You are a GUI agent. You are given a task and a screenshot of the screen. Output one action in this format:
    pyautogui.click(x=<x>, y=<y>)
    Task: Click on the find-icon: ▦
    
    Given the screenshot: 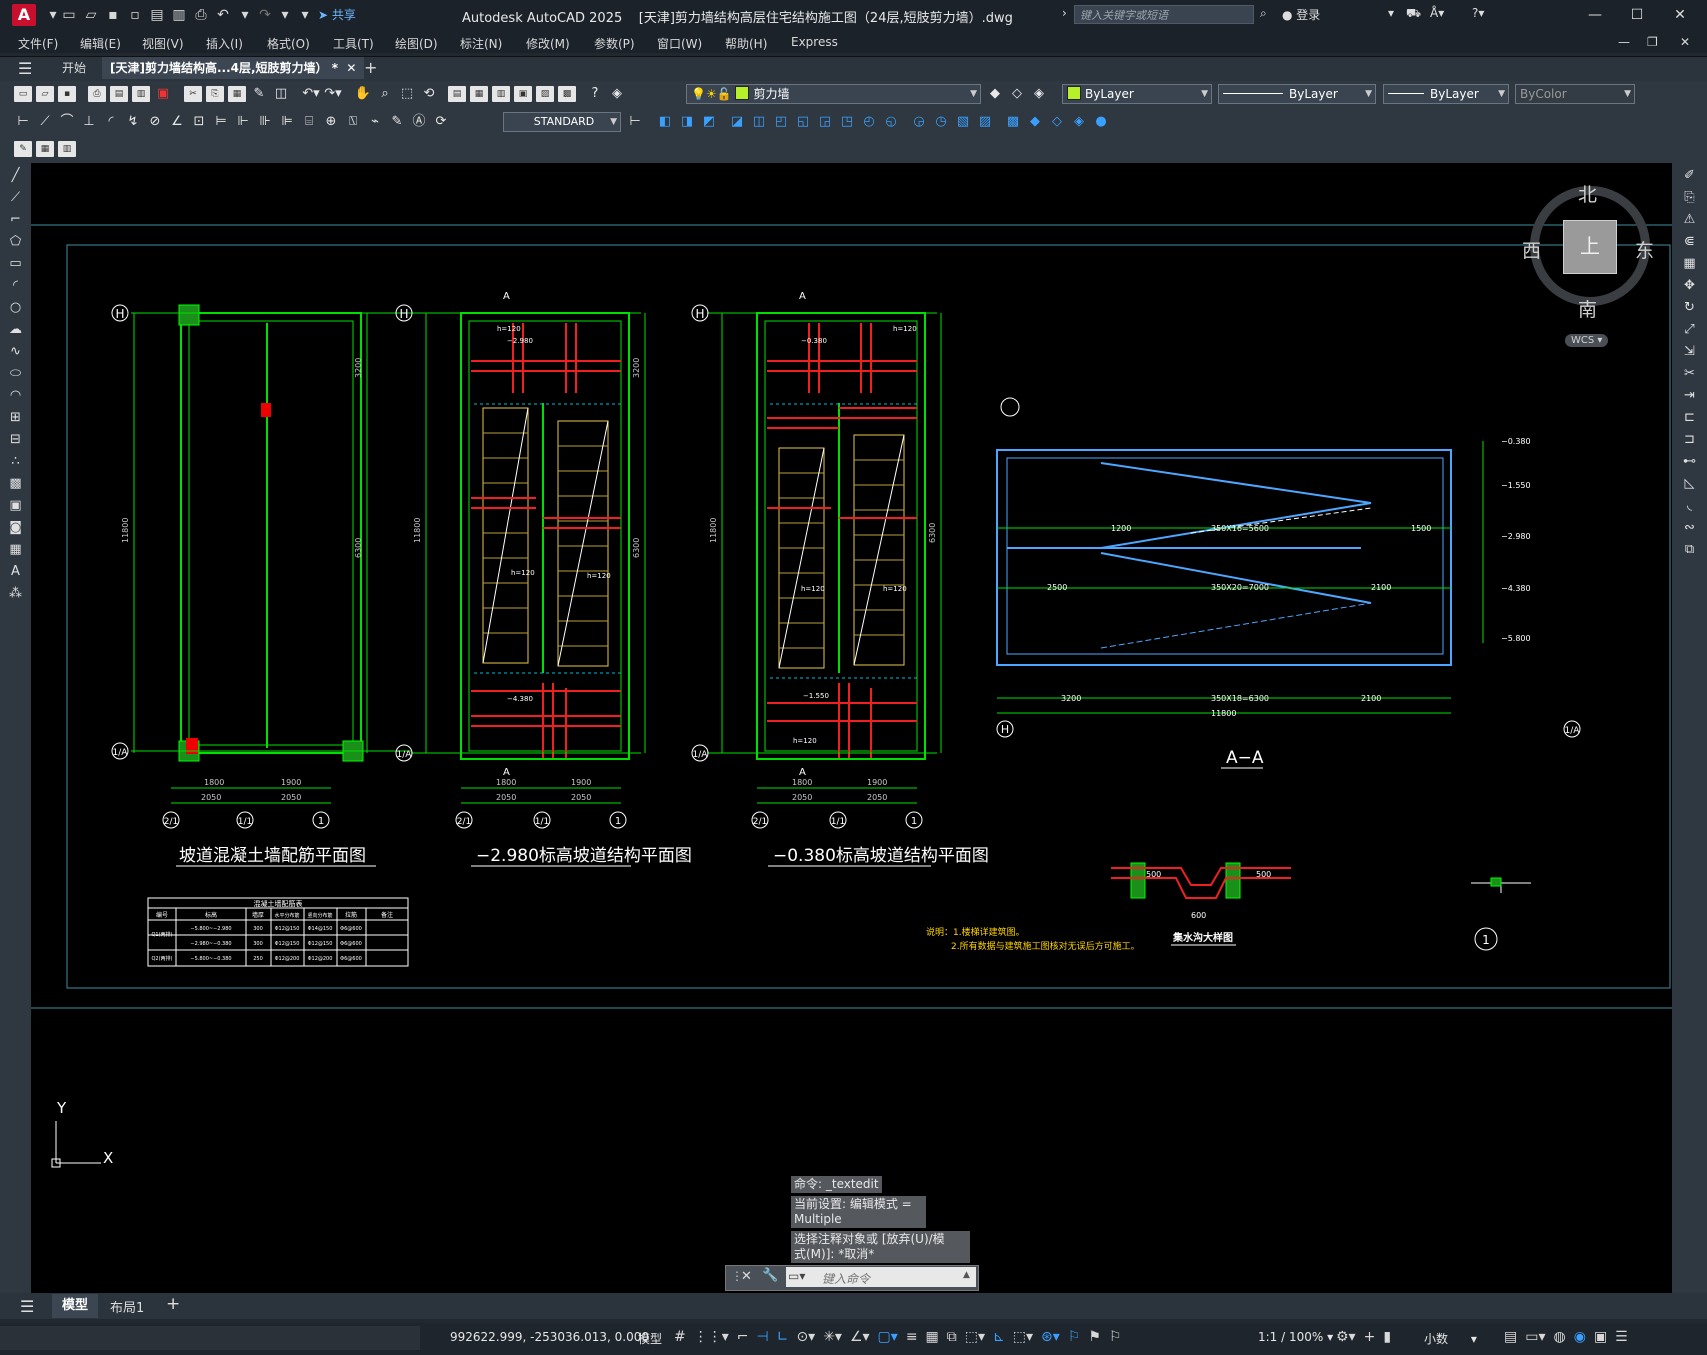 What is the action you would take?
    pyautogui.click(x=45, y=149)
    